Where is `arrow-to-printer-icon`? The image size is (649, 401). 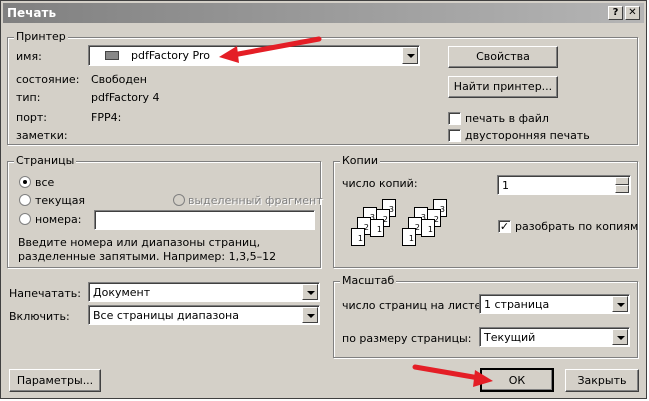 arrow-to-printer-icon is located at coordinates (270, 49).